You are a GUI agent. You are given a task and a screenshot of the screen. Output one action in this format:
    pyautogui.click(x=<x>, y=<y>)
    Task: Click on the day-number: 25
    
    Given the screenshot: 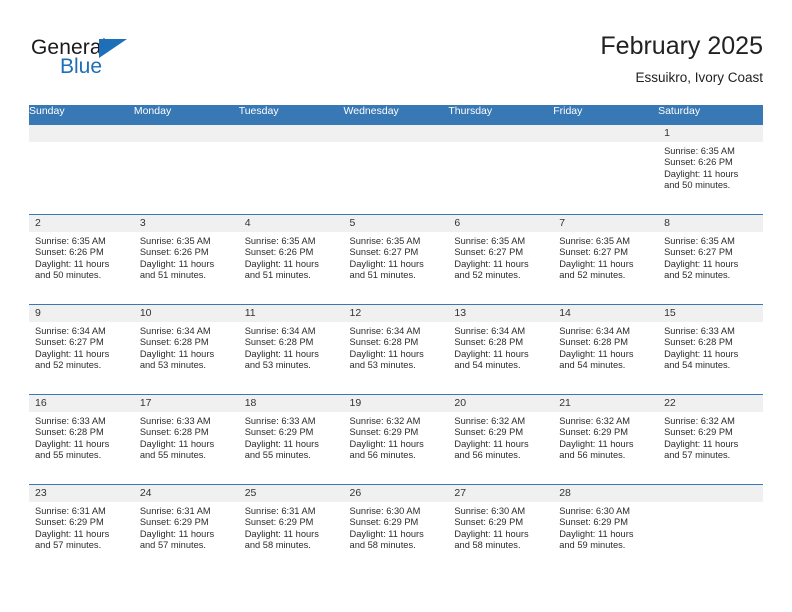 What is the action you would take?
    pyautogui.click(x=291, y=493)
    